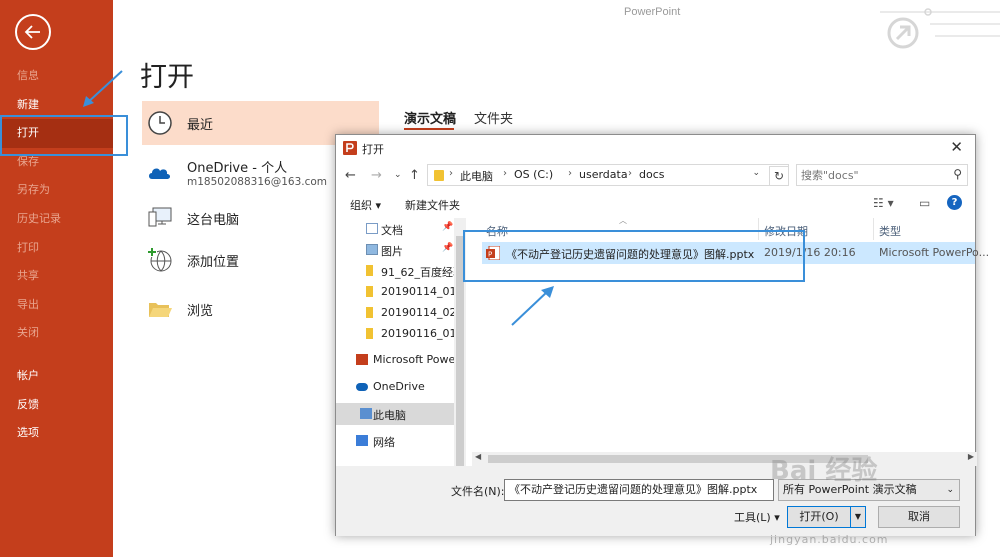 The height and width of the screenshot is (557, 1000). Describe the element at coordinates (940, 28) in the screenshot. I see `decorative-circuit-graphic` at that location.